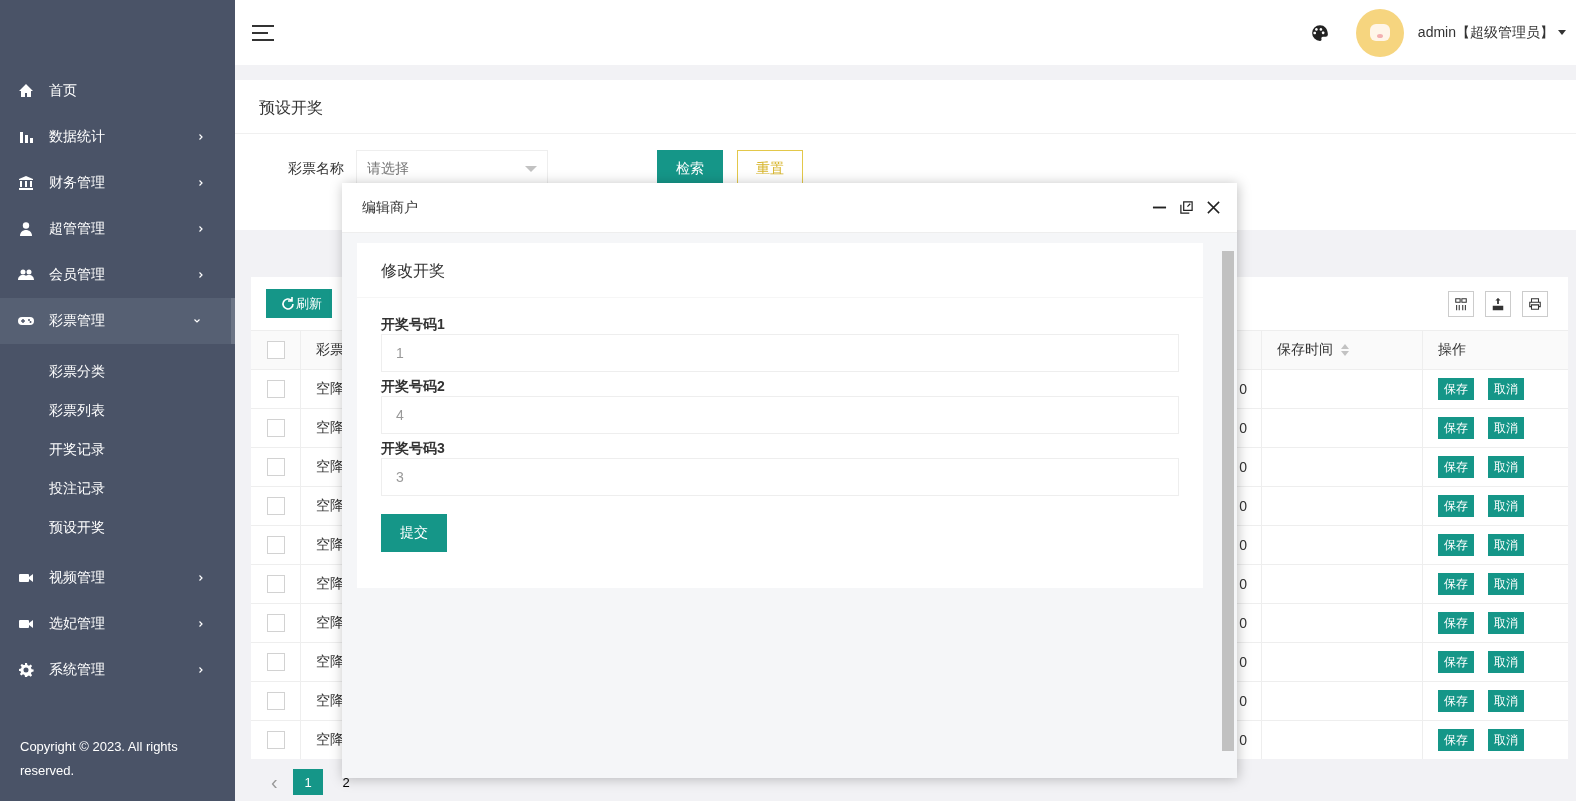  I want to click on column-header: 操作, so click(1452, 349).